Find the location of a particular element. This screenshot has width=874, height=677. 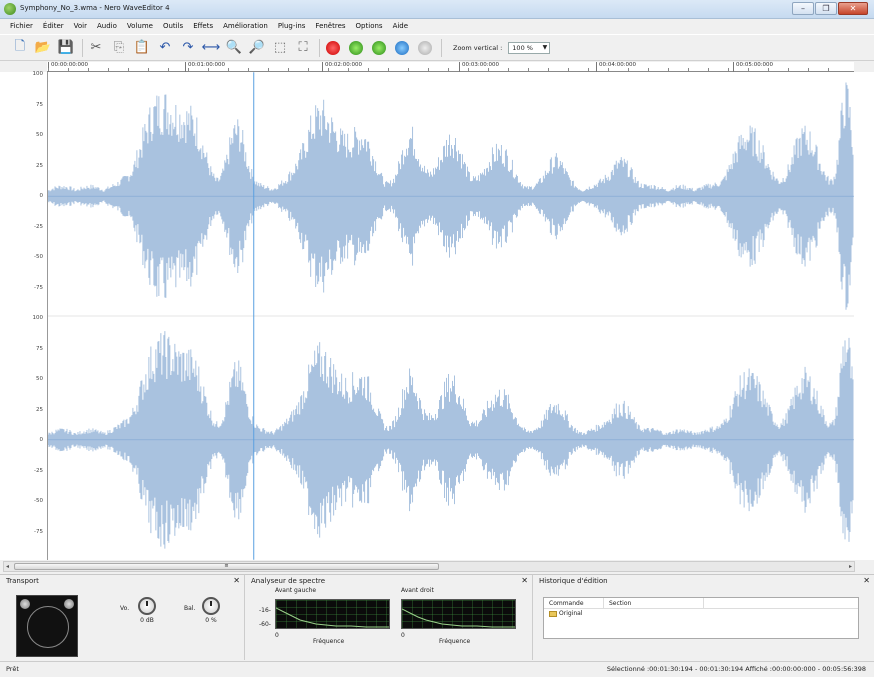

redo-icon: ↷ is located at coordinates (188, 48).